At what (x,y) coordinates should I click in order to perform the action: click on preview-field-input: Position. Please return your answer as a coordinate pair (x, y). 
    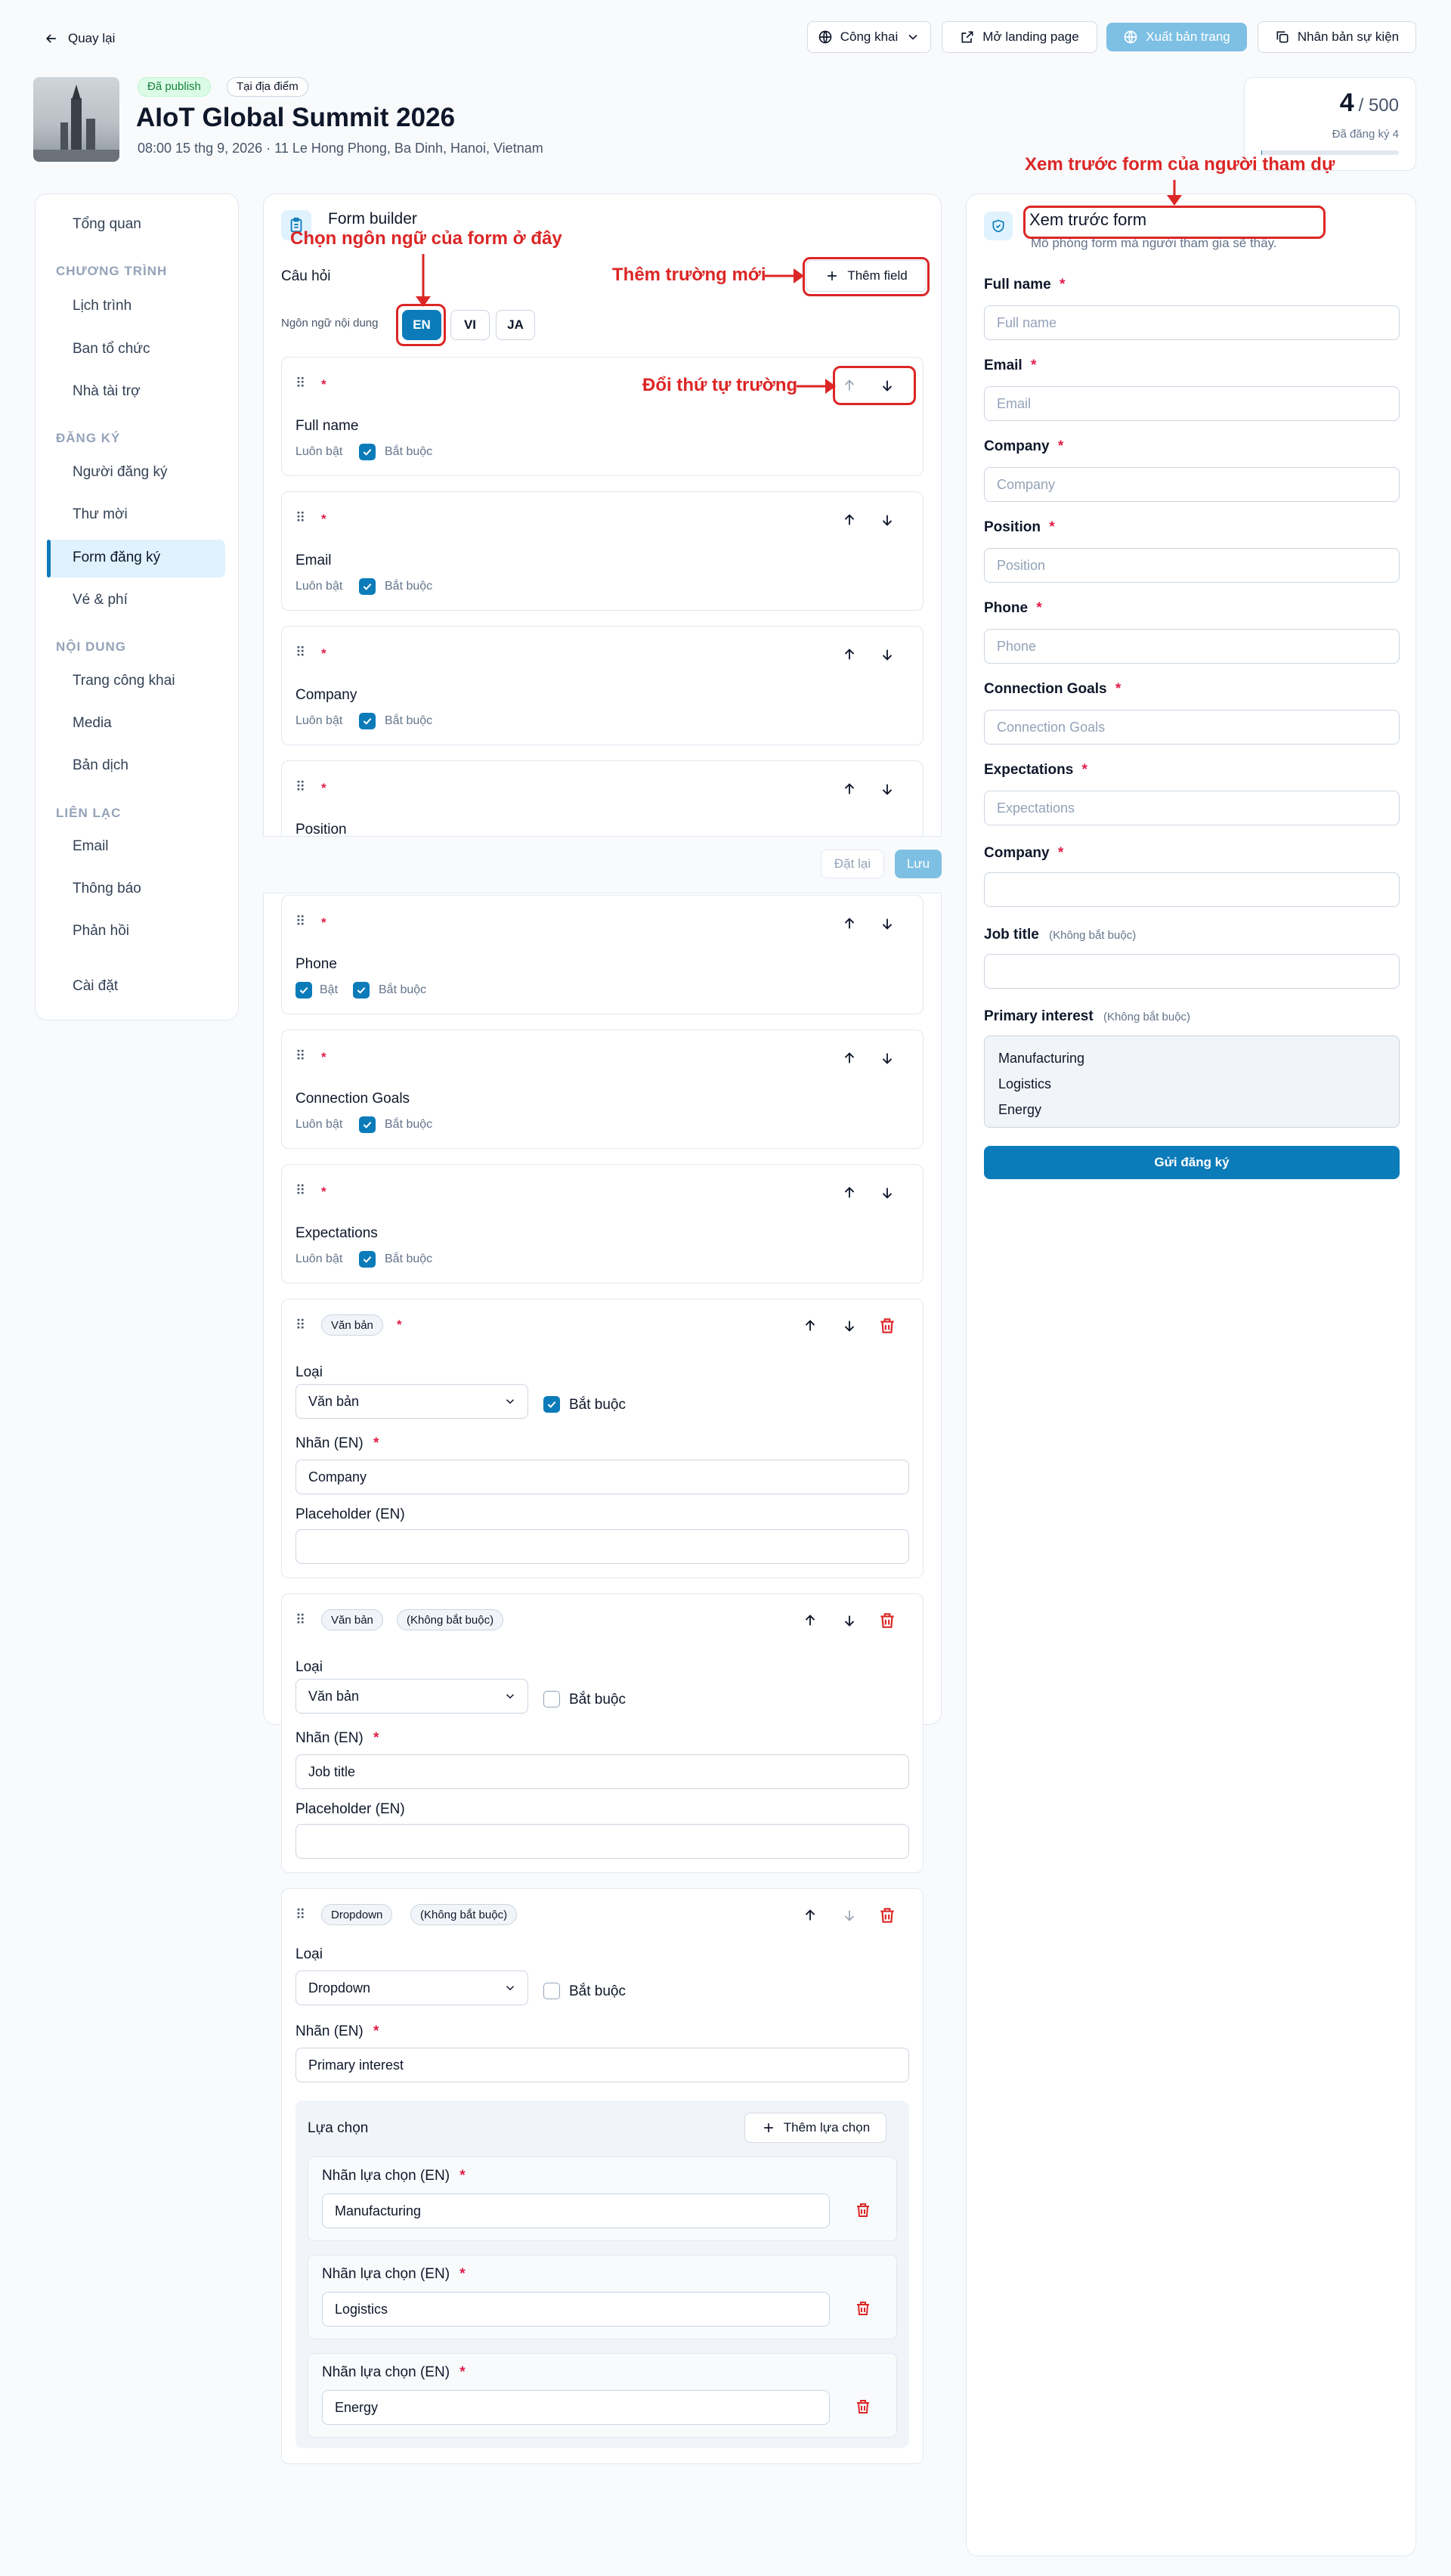
    Looking at the image, I should click on (1192, 565).